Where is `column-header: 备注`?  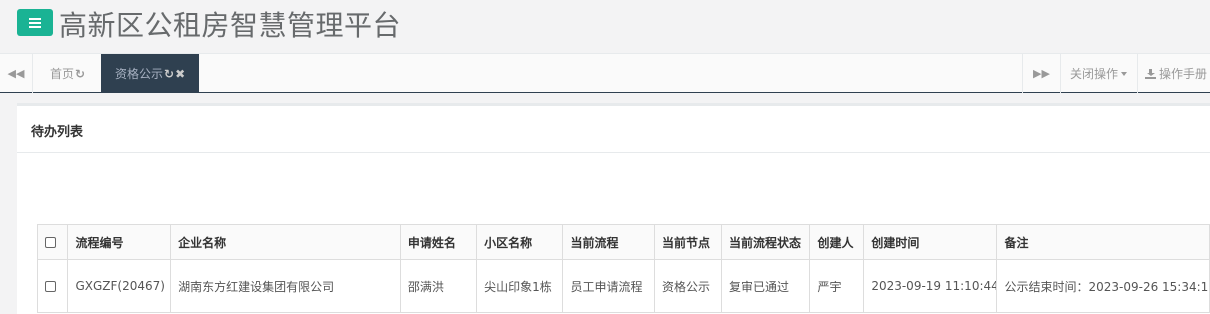 column-header: 备注 is located at coordinates (1103, 242).